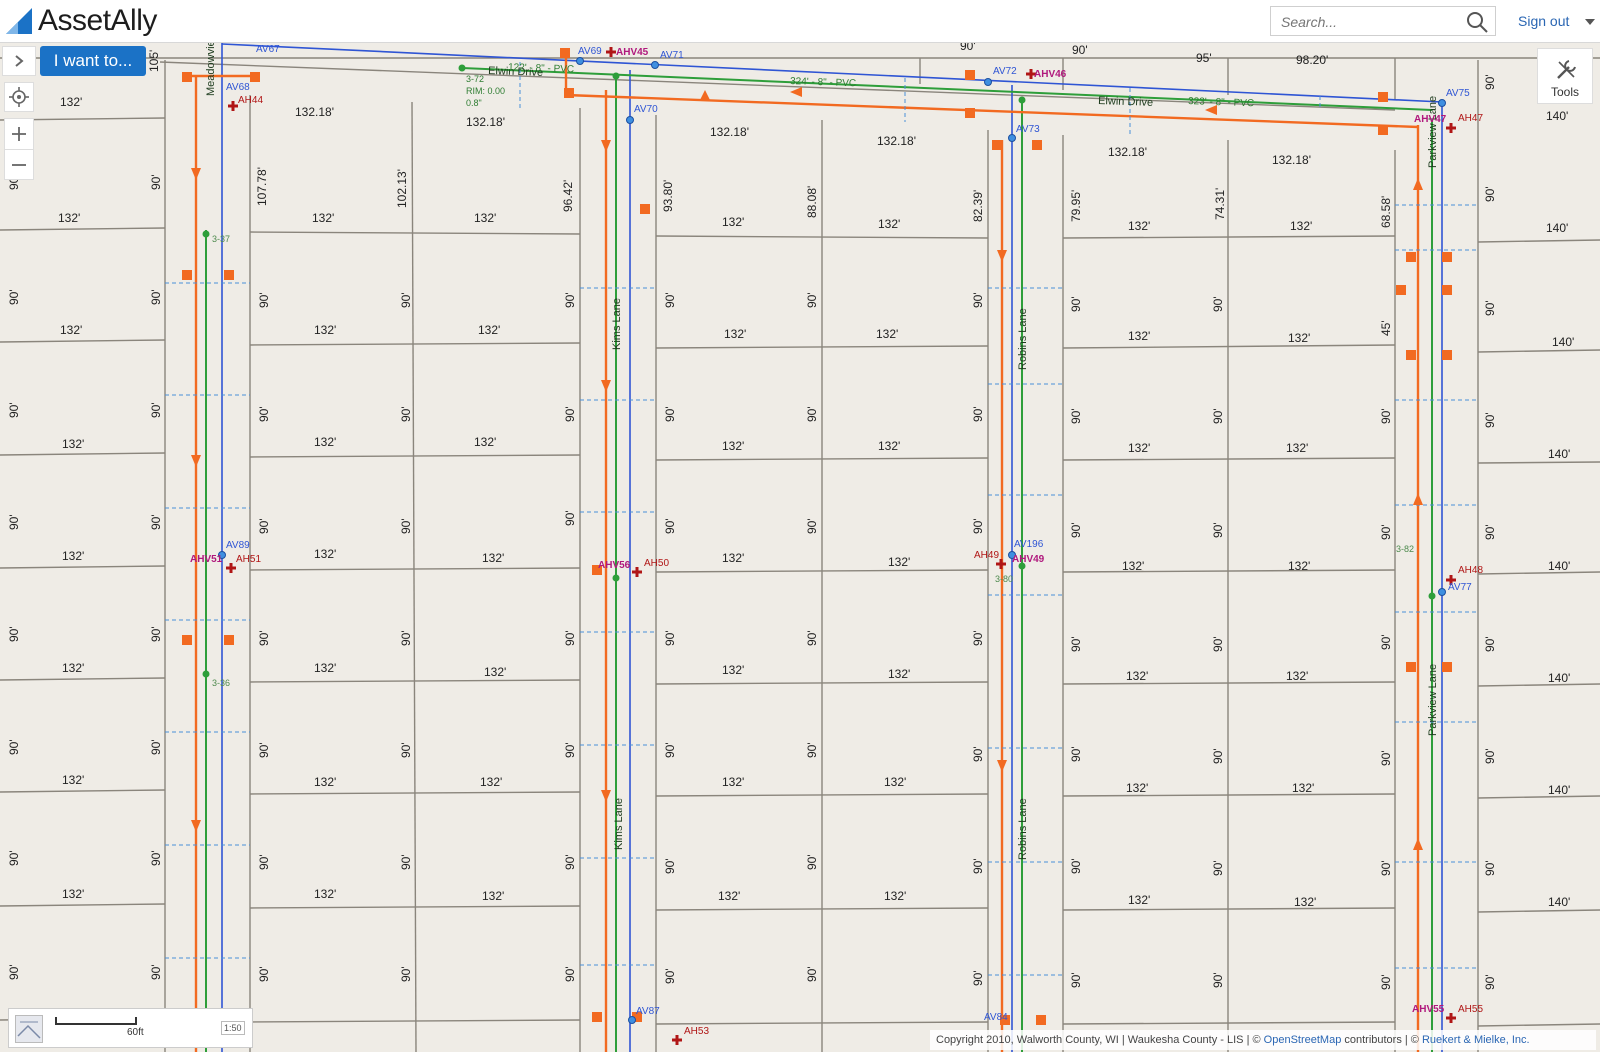 The width and height of the screenshot is (1600, 1052). Describe the element at coordinates (474, 103) in the screenshot. I see `pipe-label: 0.8"` at that location.